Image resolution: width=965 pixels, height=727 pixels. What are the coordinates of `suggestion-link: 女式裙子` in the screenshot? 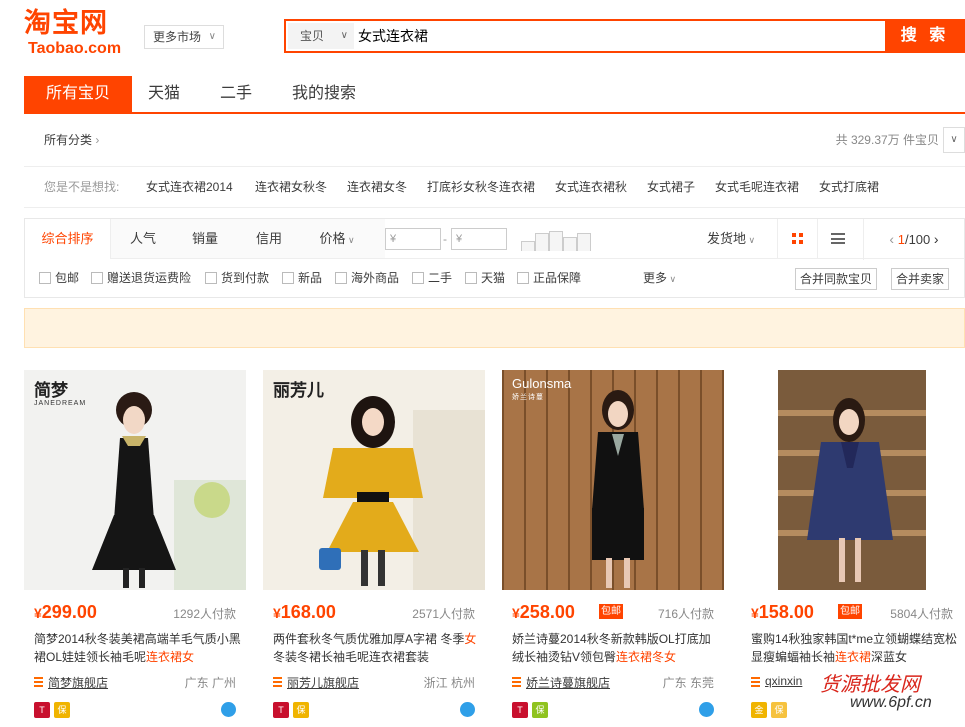 It's located at (671, 187).